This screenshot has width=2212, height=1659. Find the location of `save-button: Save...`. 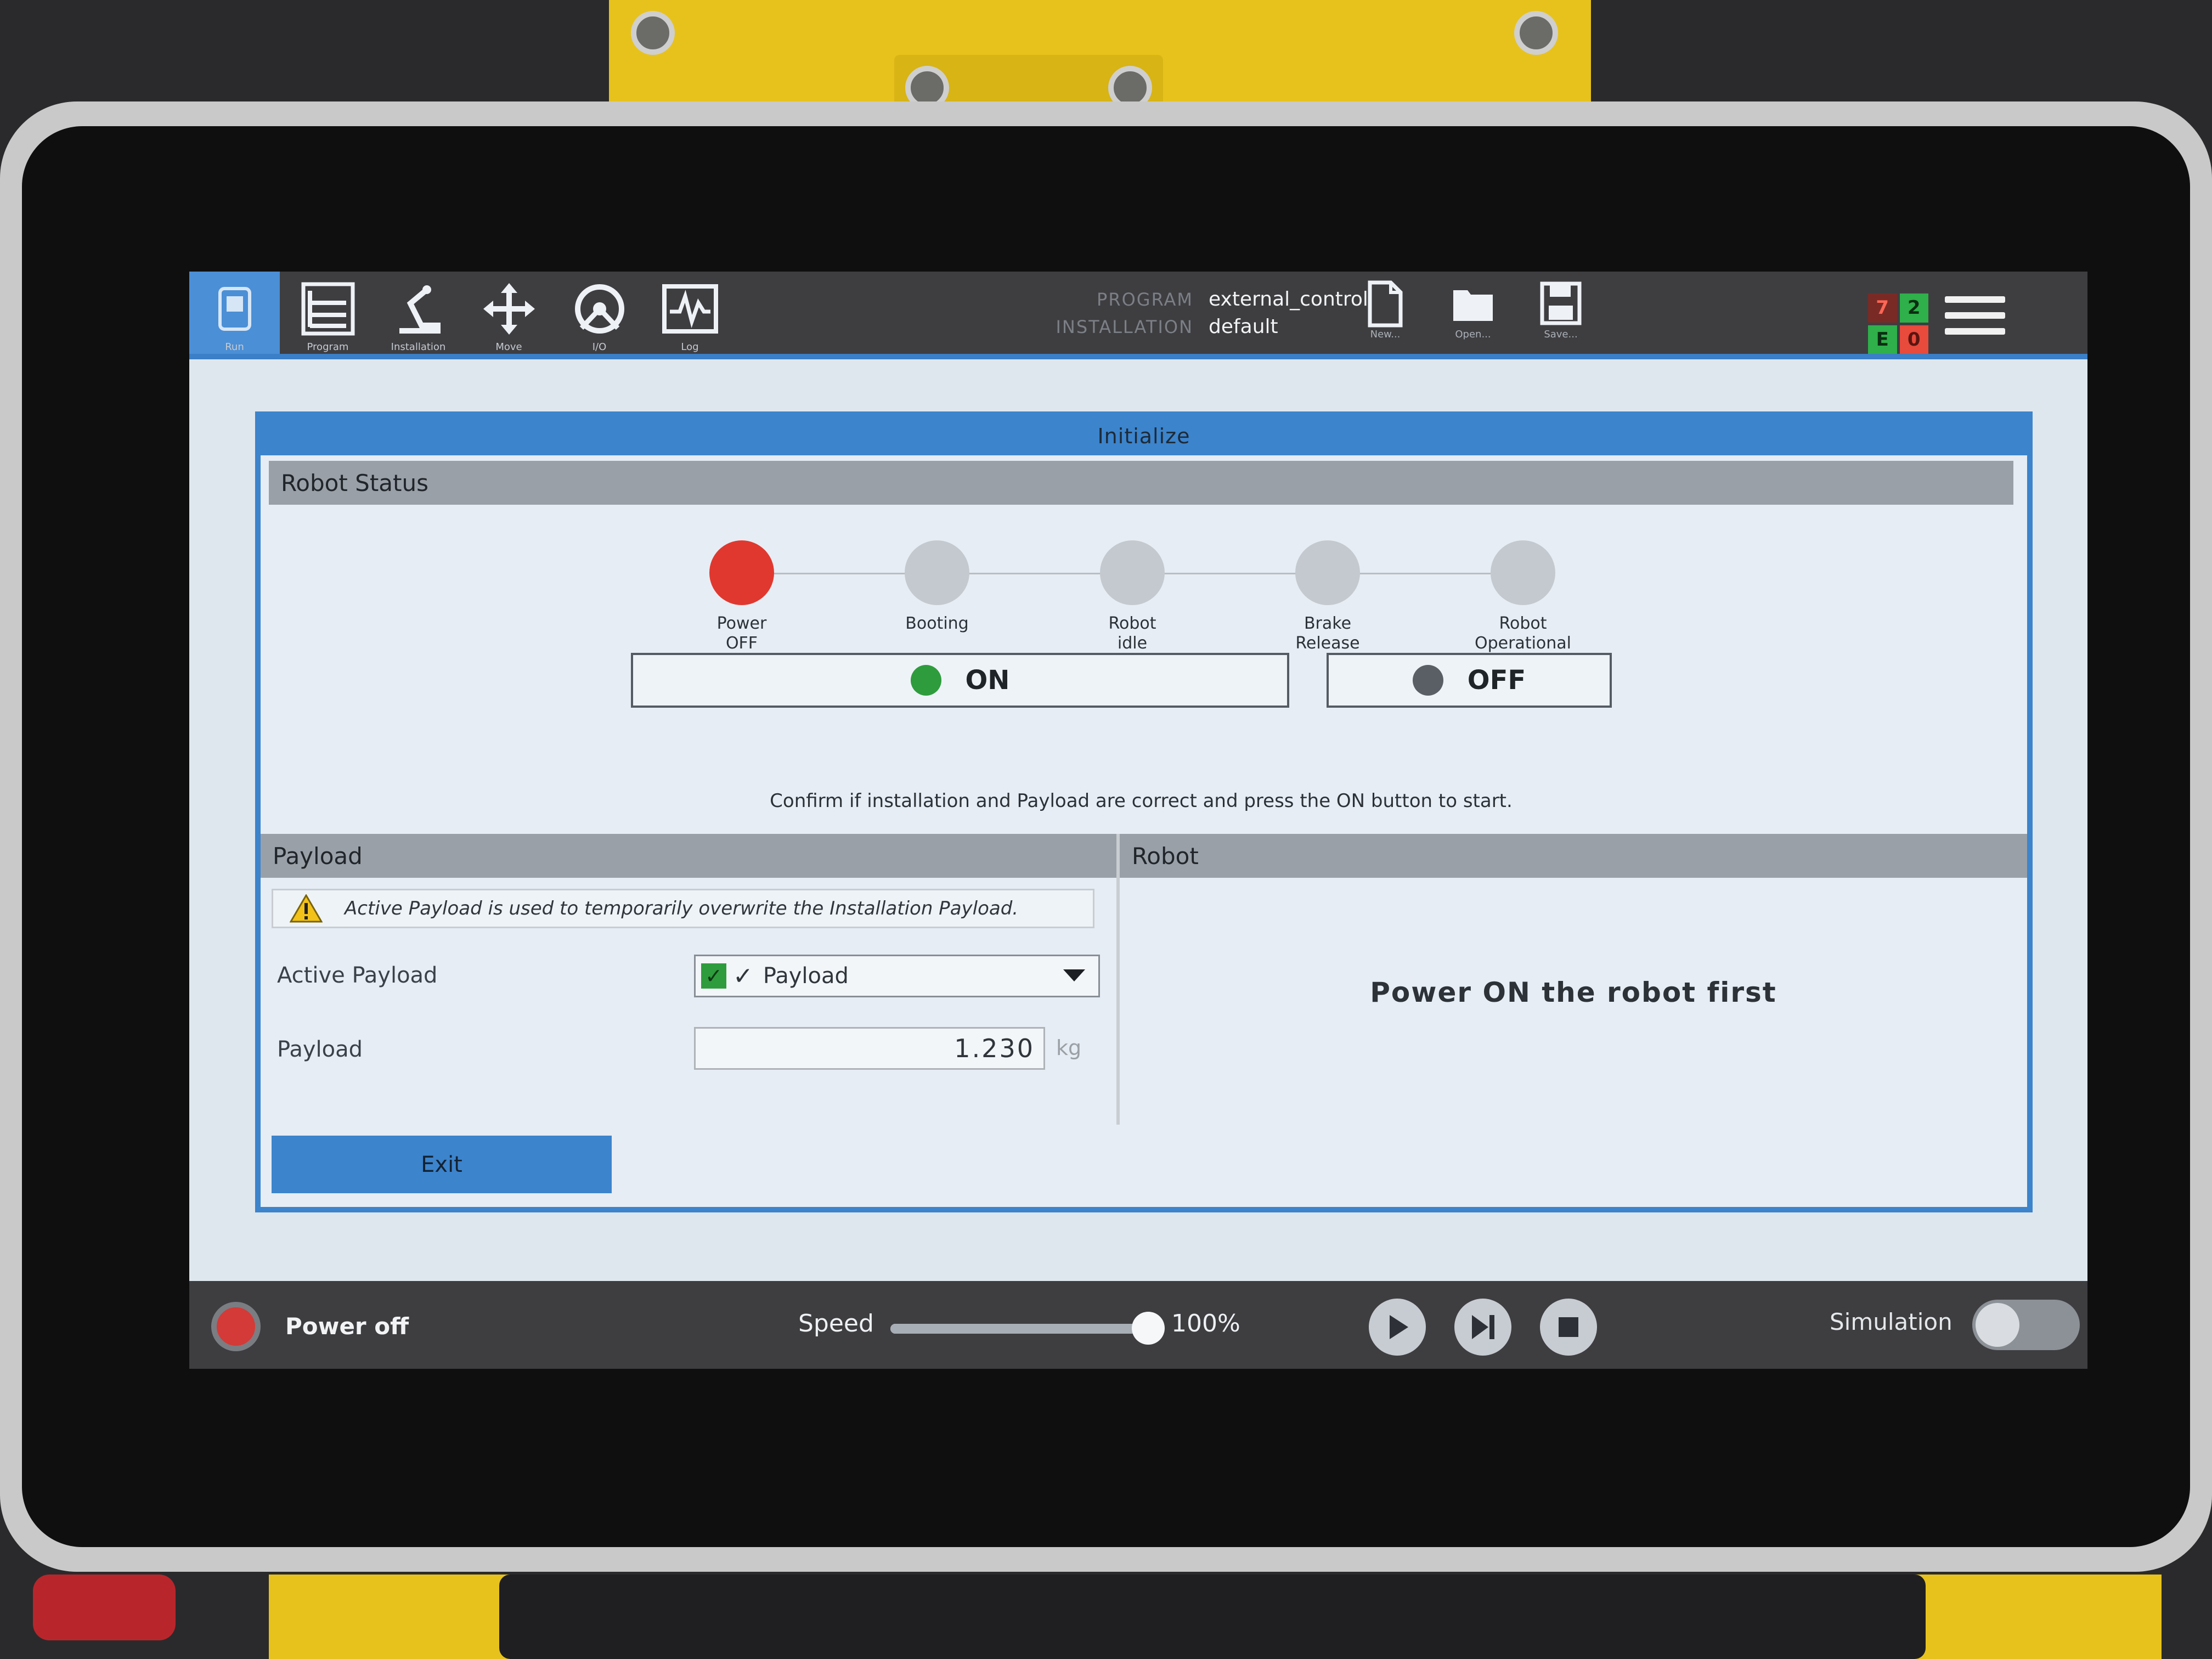

save-button: Save... is located at coordinates (1561, 318).